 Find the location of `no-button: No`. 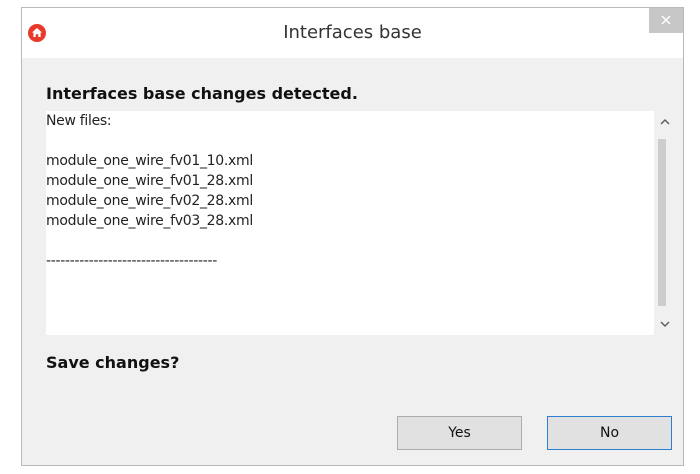

no-button: No is located at coordinates (609, 433).